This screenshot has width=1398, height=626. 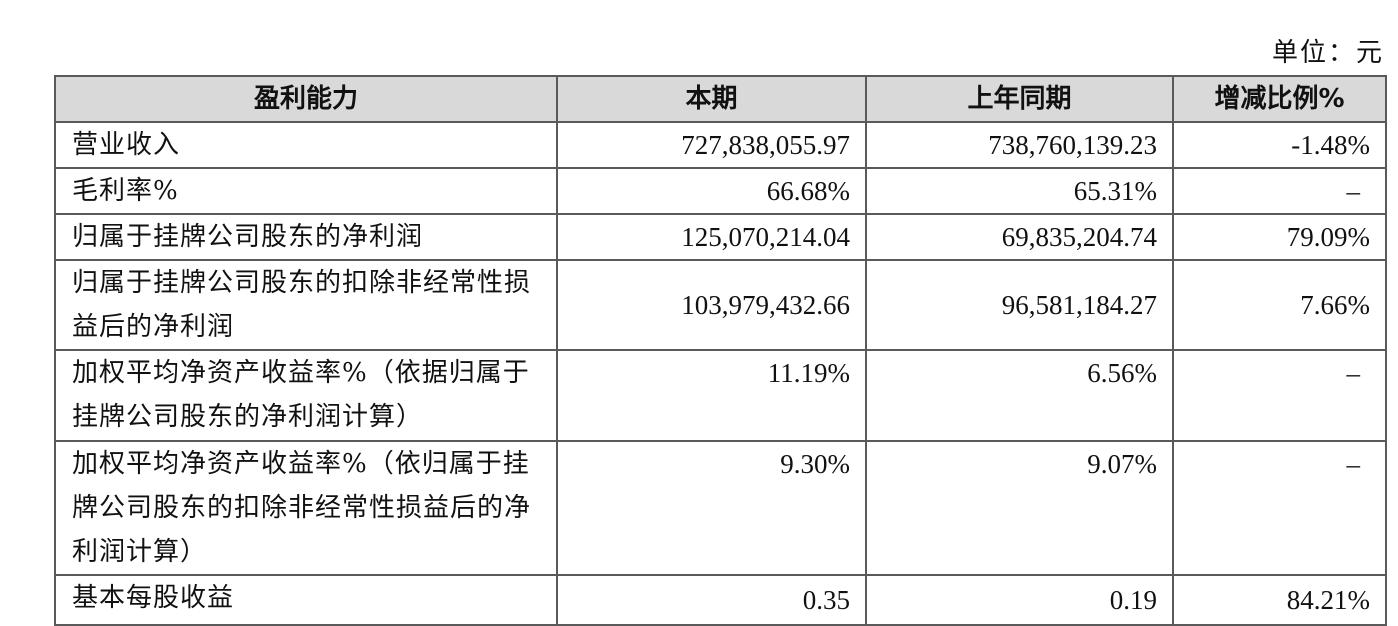 What do you see at coordinates (1279, 305) in the screenshot?
I see `change-value: 7.66%` at bounding box center [1279, 305].